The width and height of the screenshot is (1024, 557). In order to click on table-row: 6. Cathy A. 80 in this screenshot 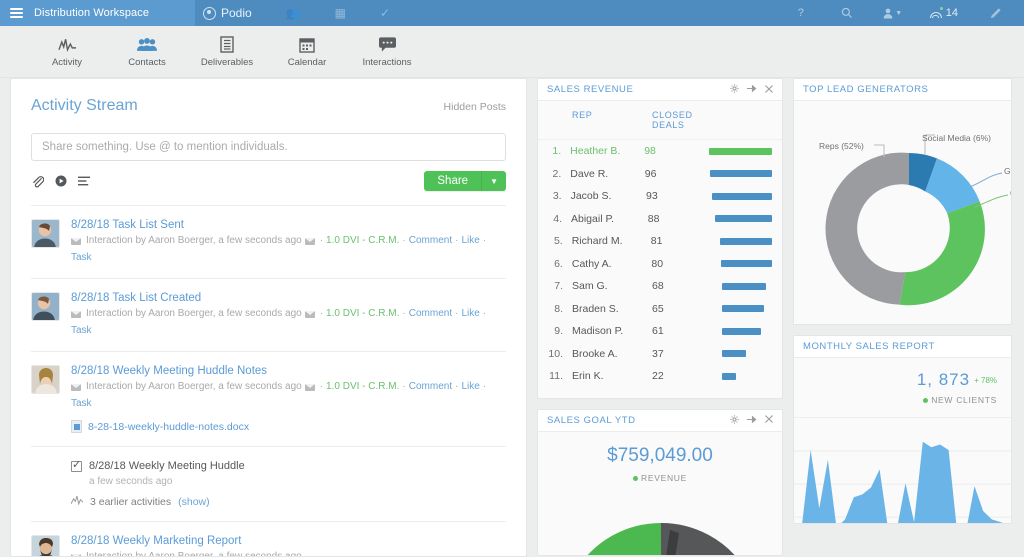, I will do `click(660, 264)`.